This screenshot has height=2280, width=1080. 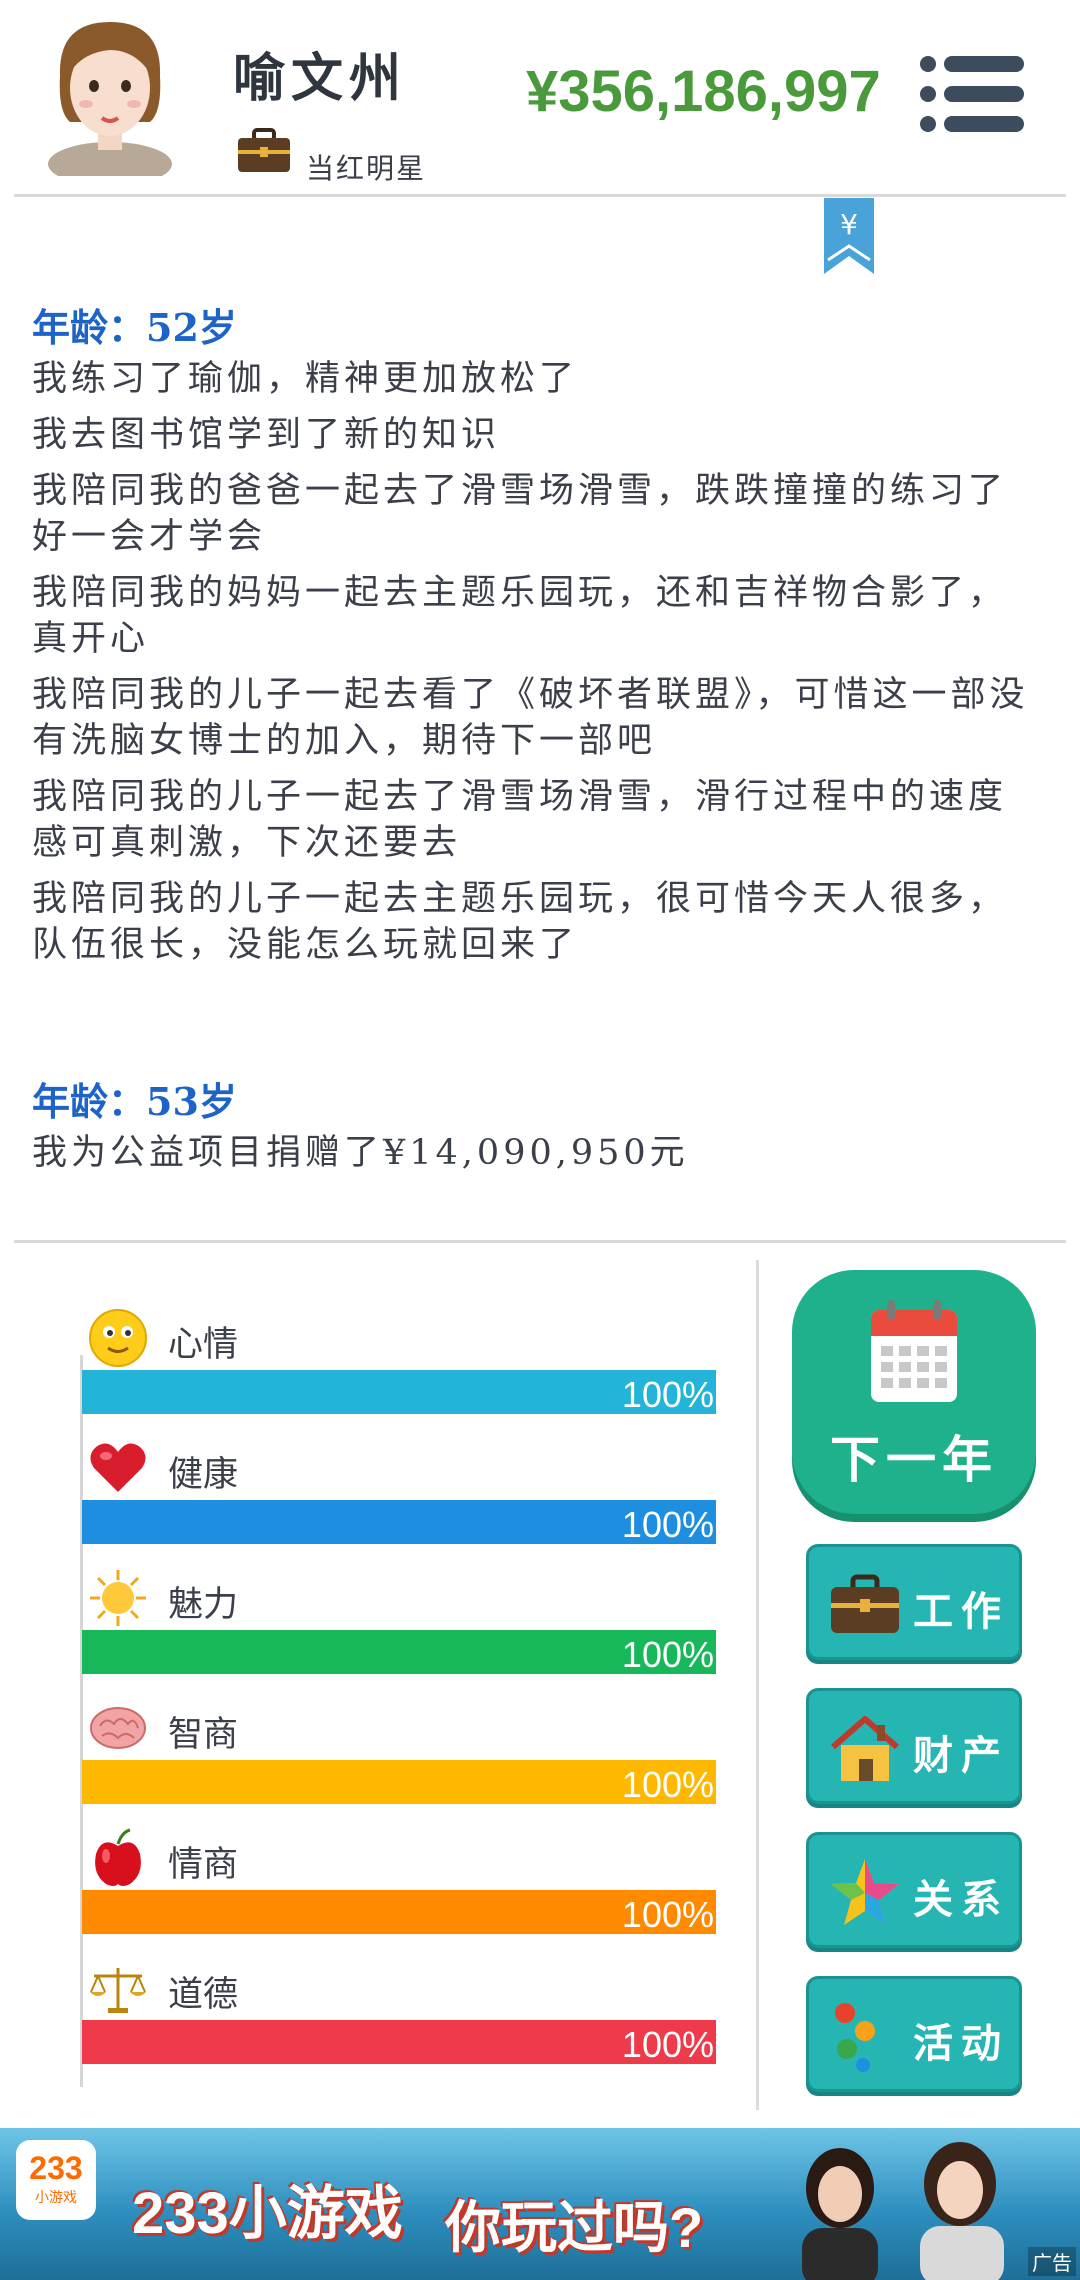 What do you see at coordinates (520, 820) in the screenshot?
I see `log-entry: 我陪同我的儿子一起去了滑雪场滑雪，滑行过程中的速度感可真刺激，下次还要去` at bounding box center [520, 820].